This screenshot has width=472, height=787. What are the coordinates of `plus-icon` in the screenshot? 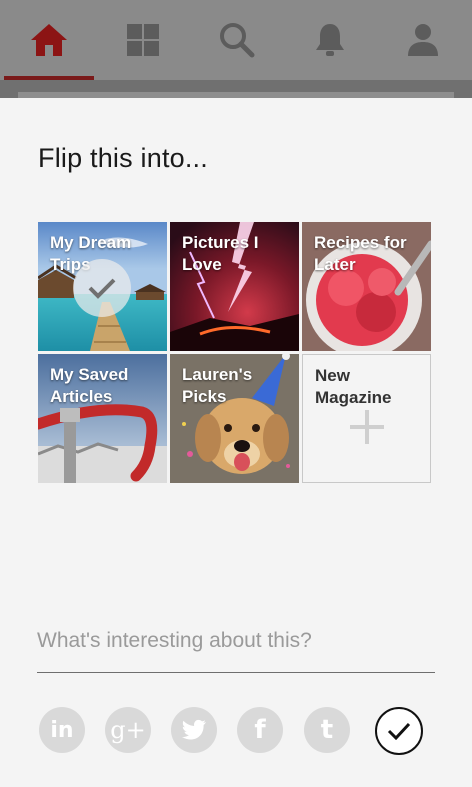 It's located at (367, 427).